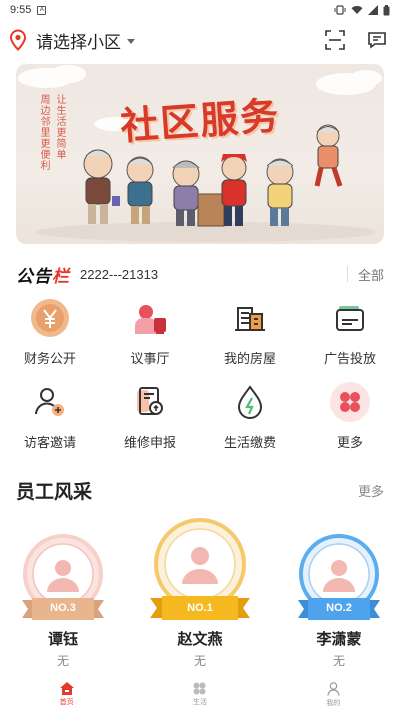  I want to click on building-icon, so click(250, 318).